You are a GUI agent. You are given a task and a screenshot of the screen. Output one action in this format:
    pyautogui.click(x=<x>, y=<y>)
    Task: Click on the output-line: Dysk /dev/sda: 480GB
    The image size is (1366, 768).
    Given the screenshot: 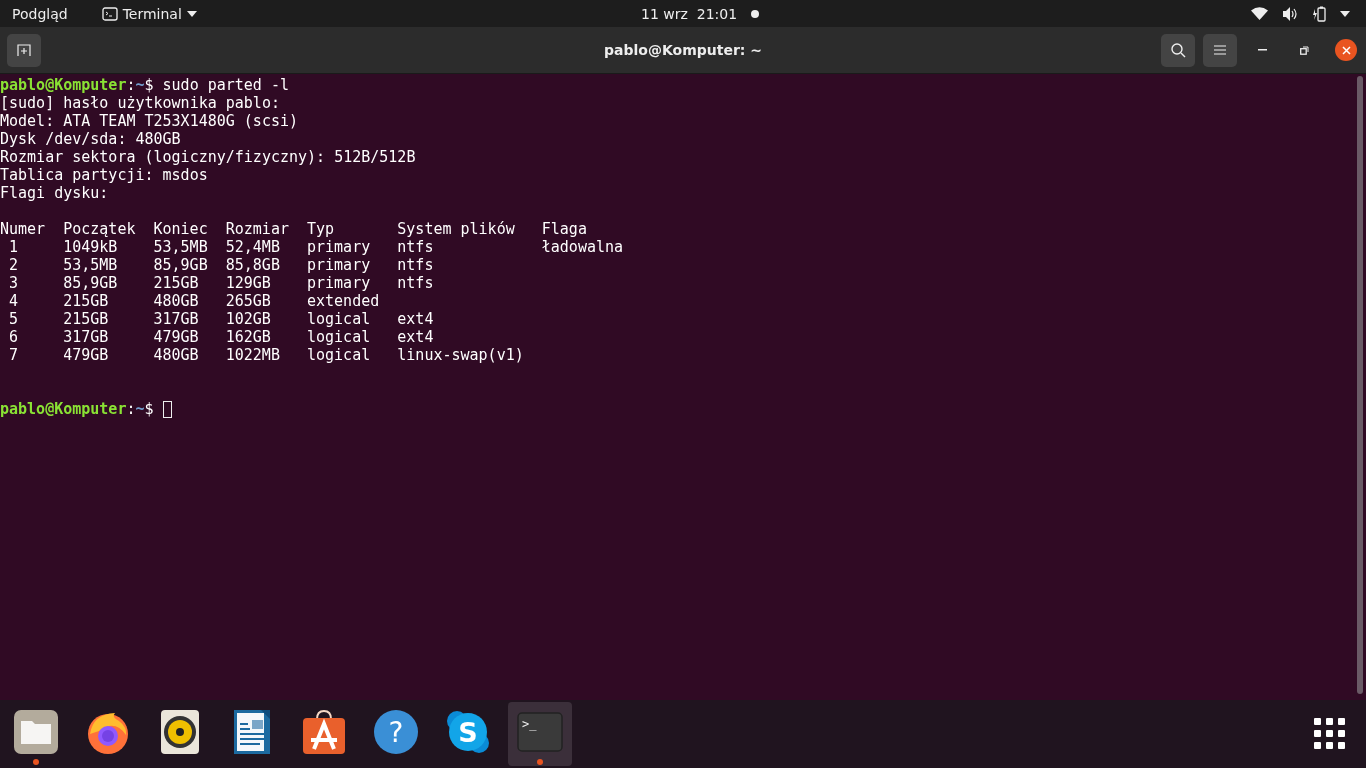 What is the action you would take?
    pyautogui.click(x=91, y=139)
    